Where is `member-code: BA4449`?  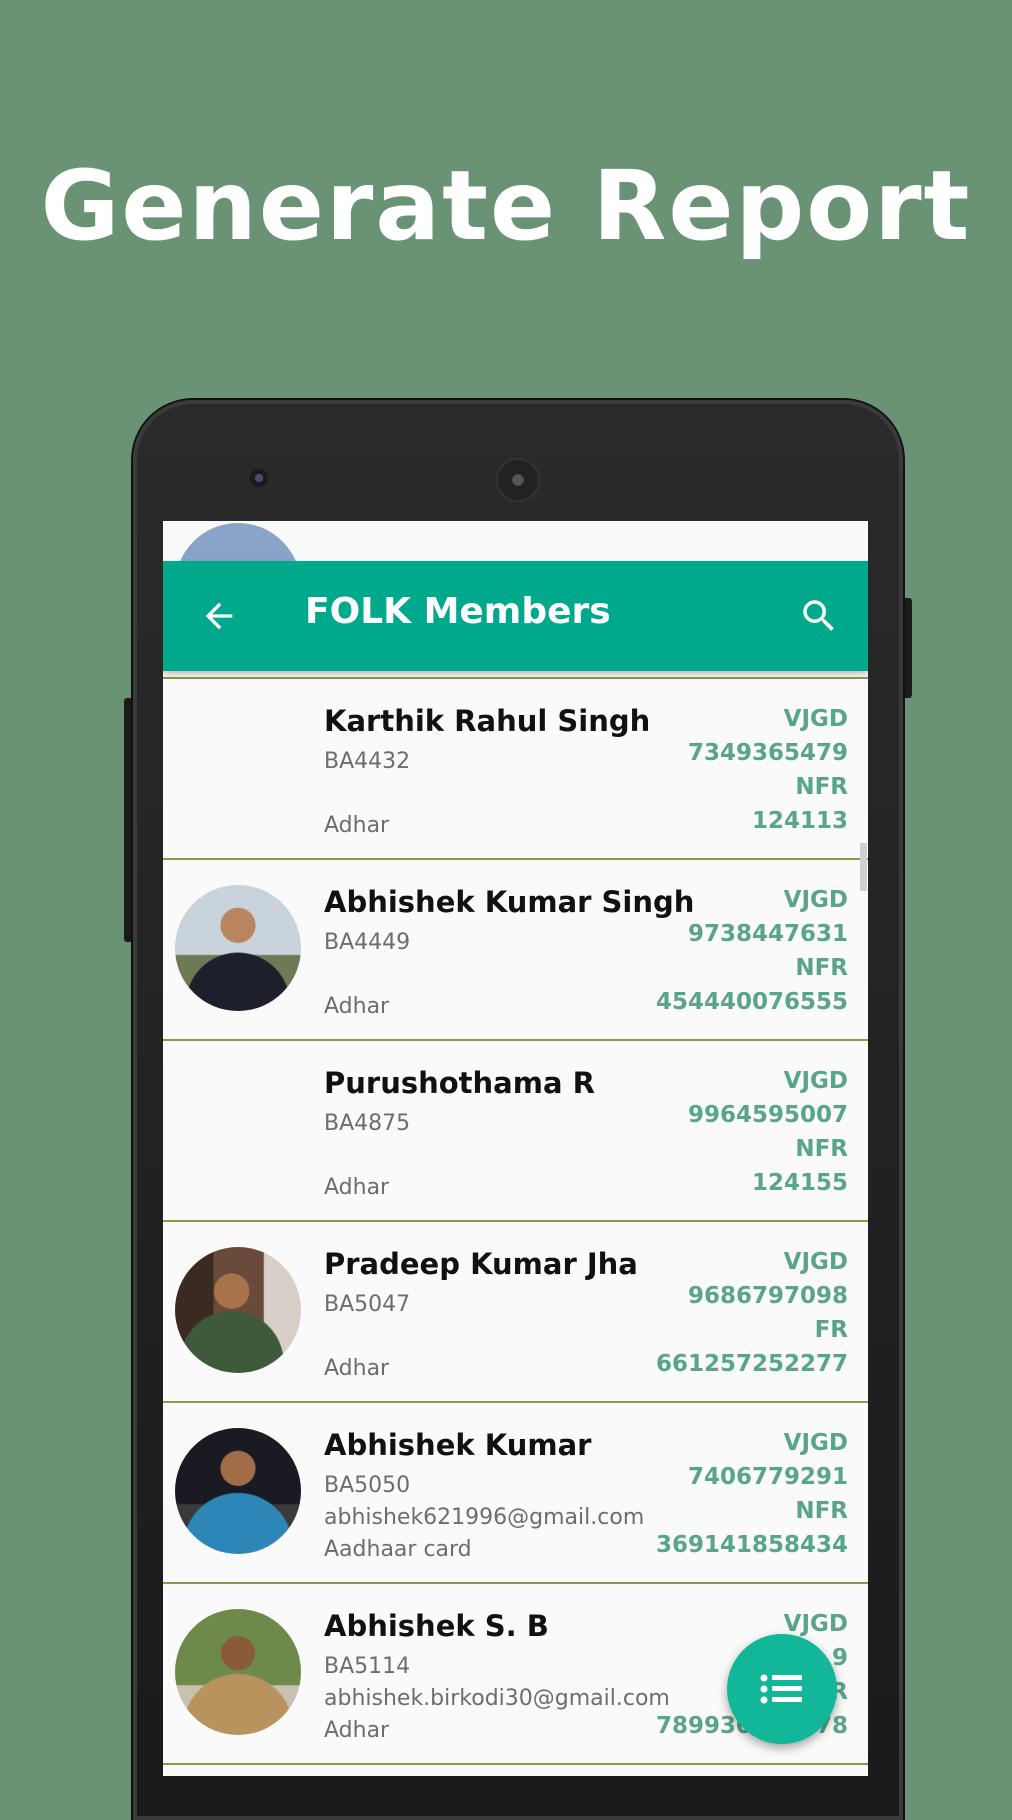 member-code: BA4449 is located at coordinates (367, 942).